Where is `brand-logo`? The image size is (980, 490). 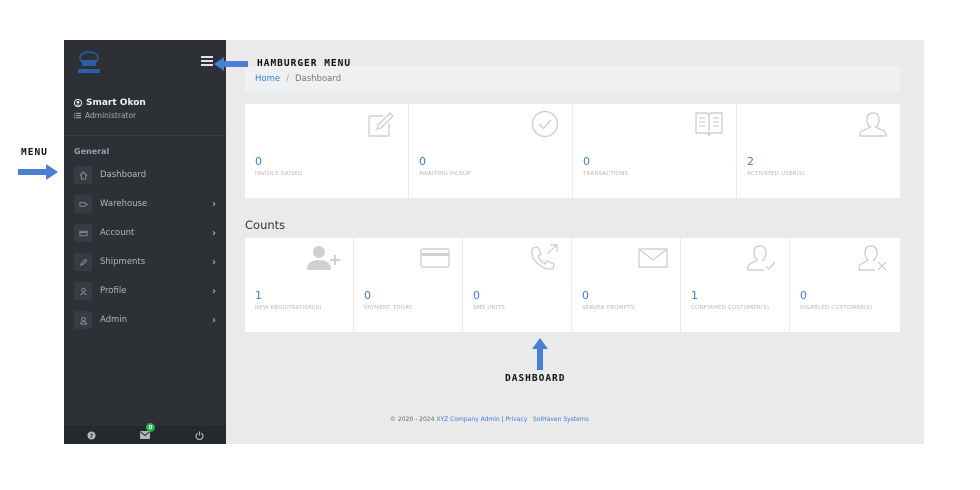
brand-logo is located at coordinates (89, 63).